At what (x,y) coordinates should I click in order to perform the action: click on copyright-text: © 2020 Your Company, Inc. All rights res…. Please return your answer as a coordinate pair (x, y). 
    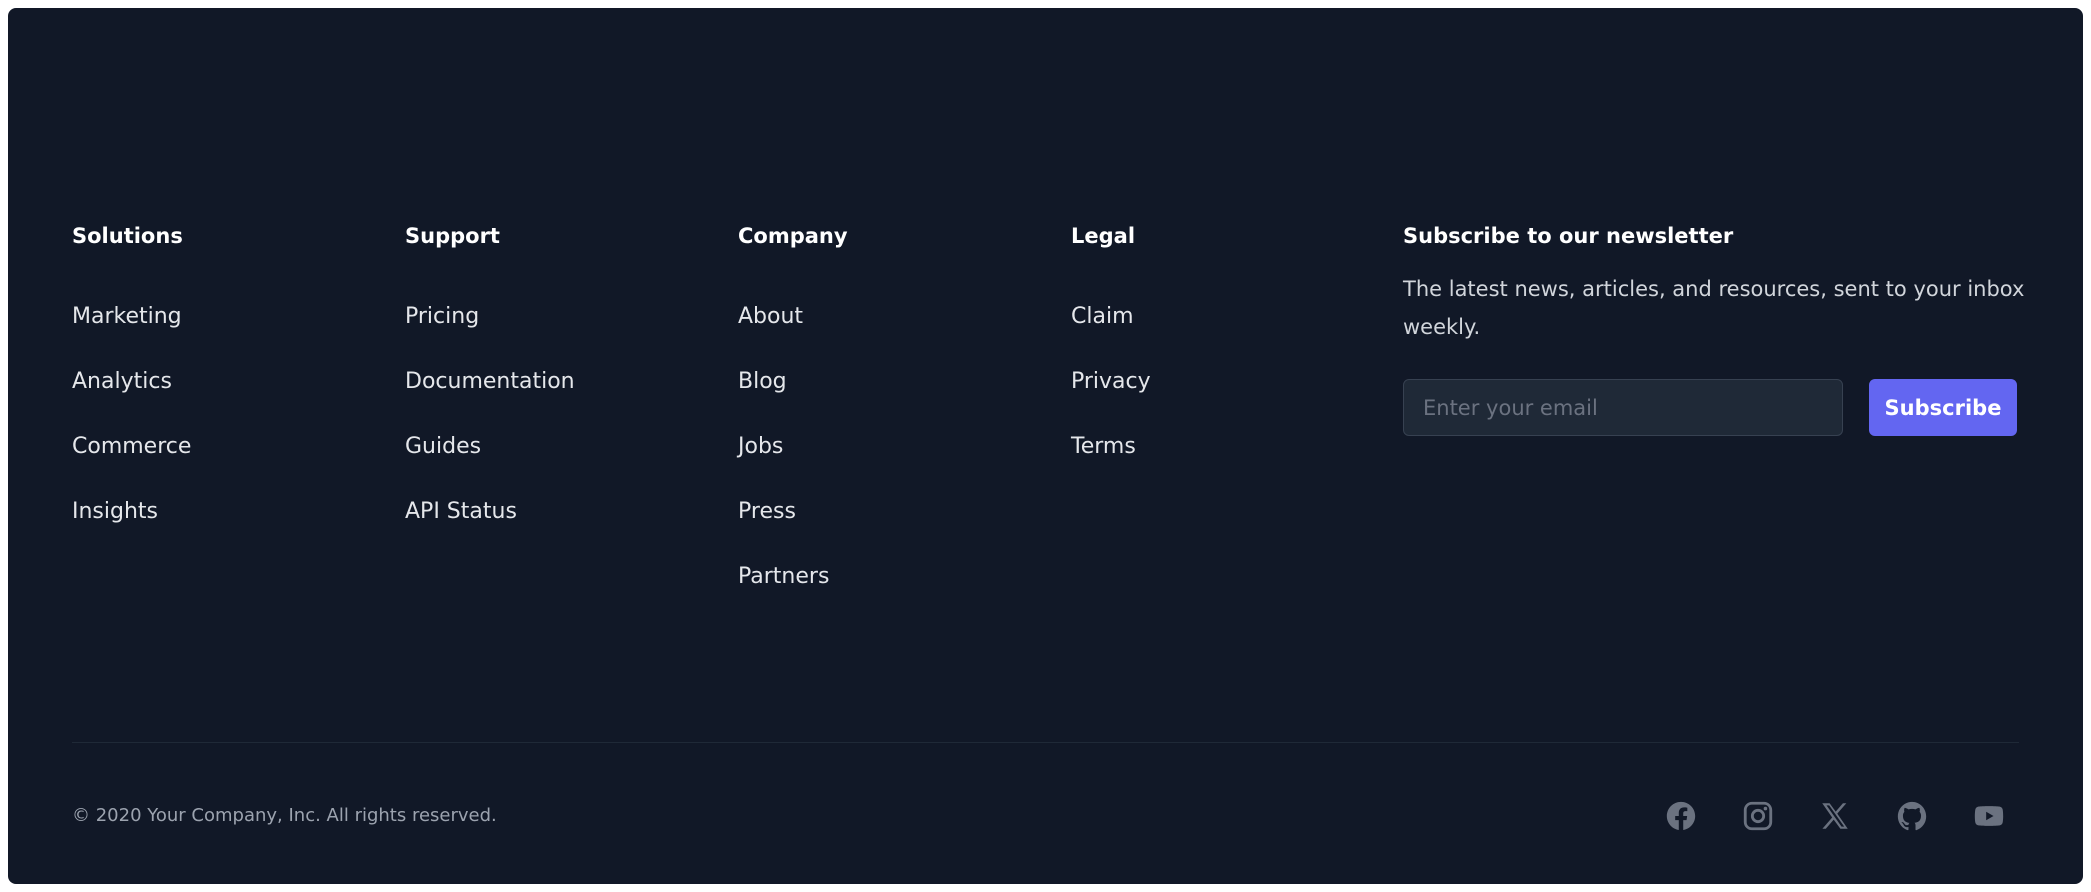
    Looking at the image, I should click on (284, 815).